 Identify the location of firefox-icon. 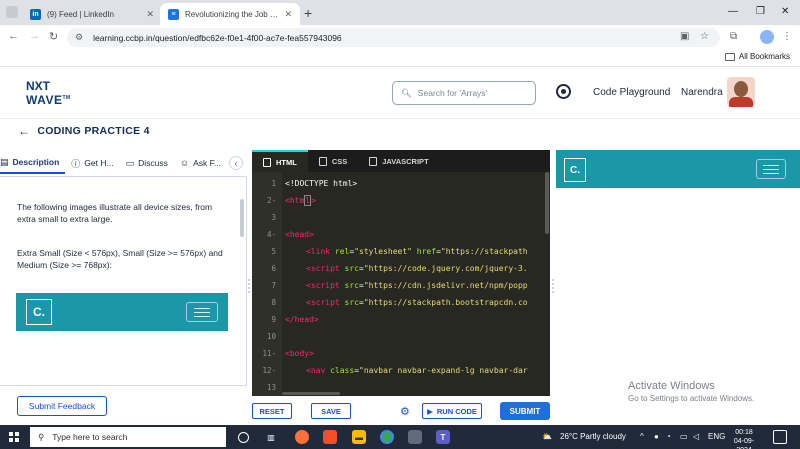
(302, 437).